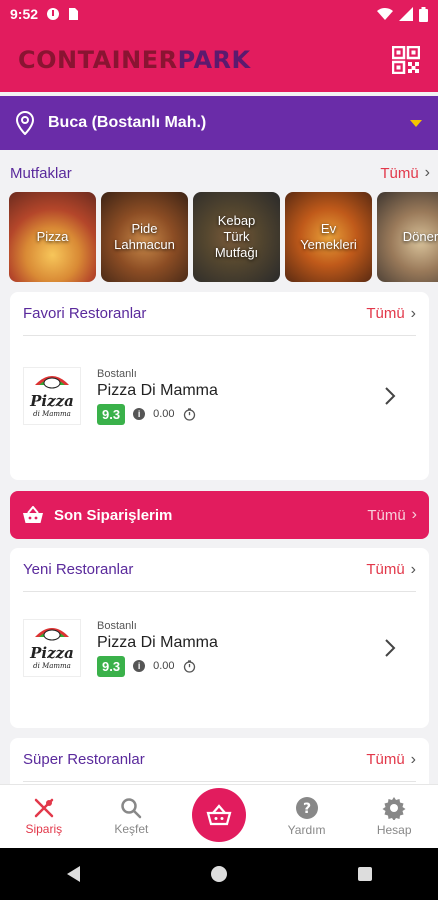 This screenshot has width=438, height=900. Describe the element at coordinates (399, 173) in the screenshot. I see `kitchens-all-label: Tümü` at that location.